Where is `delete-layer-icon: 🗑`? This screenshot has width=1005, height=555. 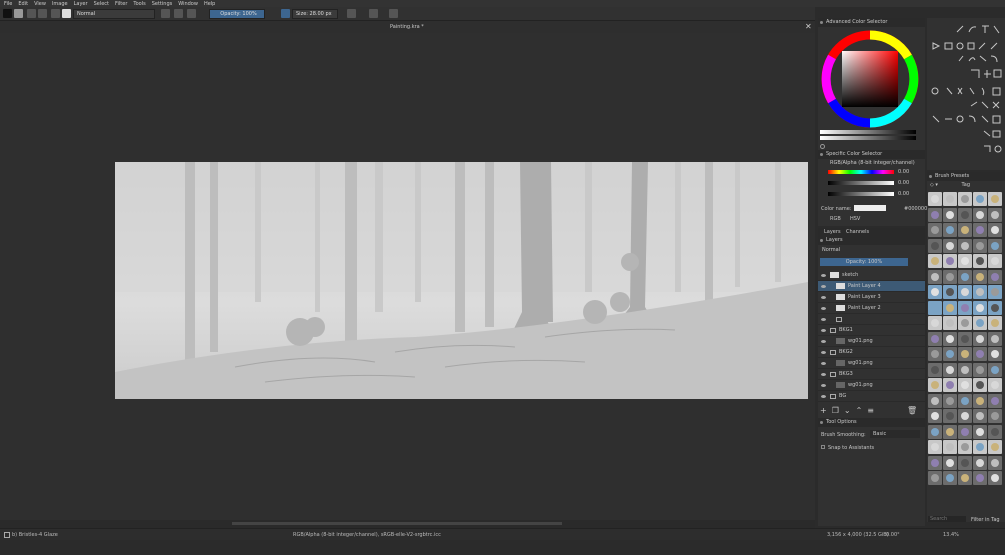
delete-layer-icon: 🗑 is located at coordinates (912, 411).